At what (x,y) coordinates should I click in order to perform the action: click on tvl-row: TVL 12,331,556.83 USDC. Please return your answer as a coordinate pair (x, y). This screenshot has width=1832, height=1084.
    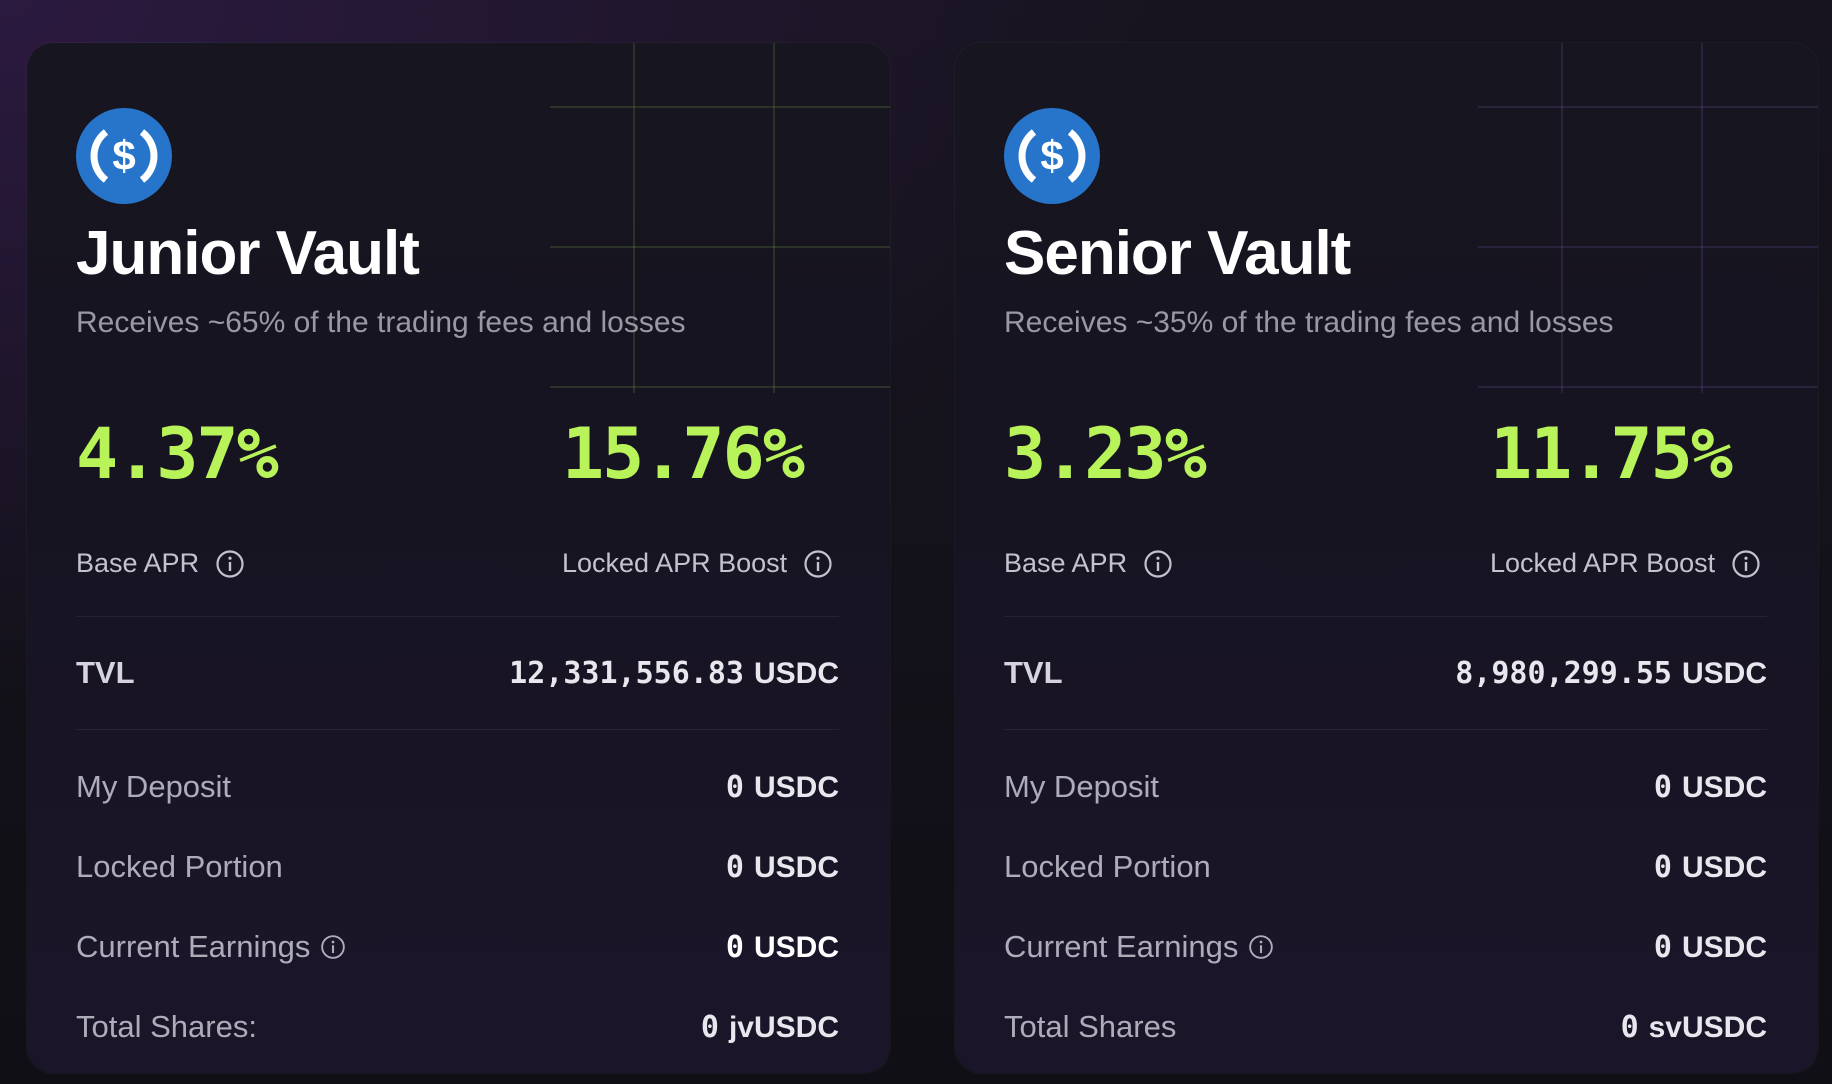
    Looking at the image, I should click on (457, 673).